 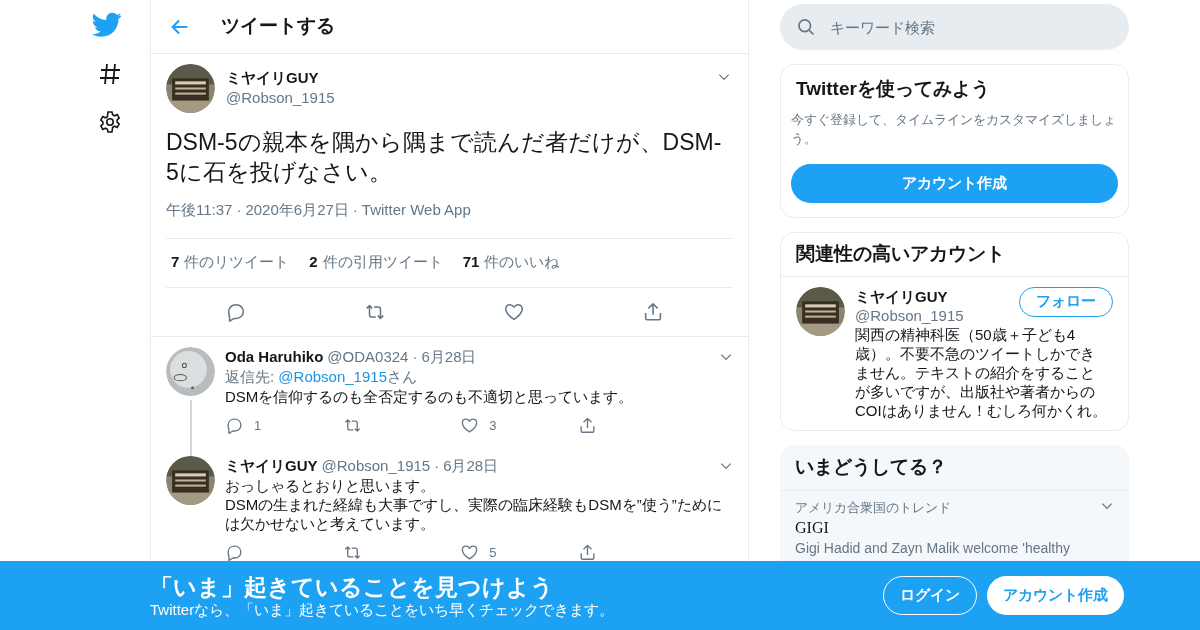 I want to click on action-count: 3, so click(x=493, y=425).